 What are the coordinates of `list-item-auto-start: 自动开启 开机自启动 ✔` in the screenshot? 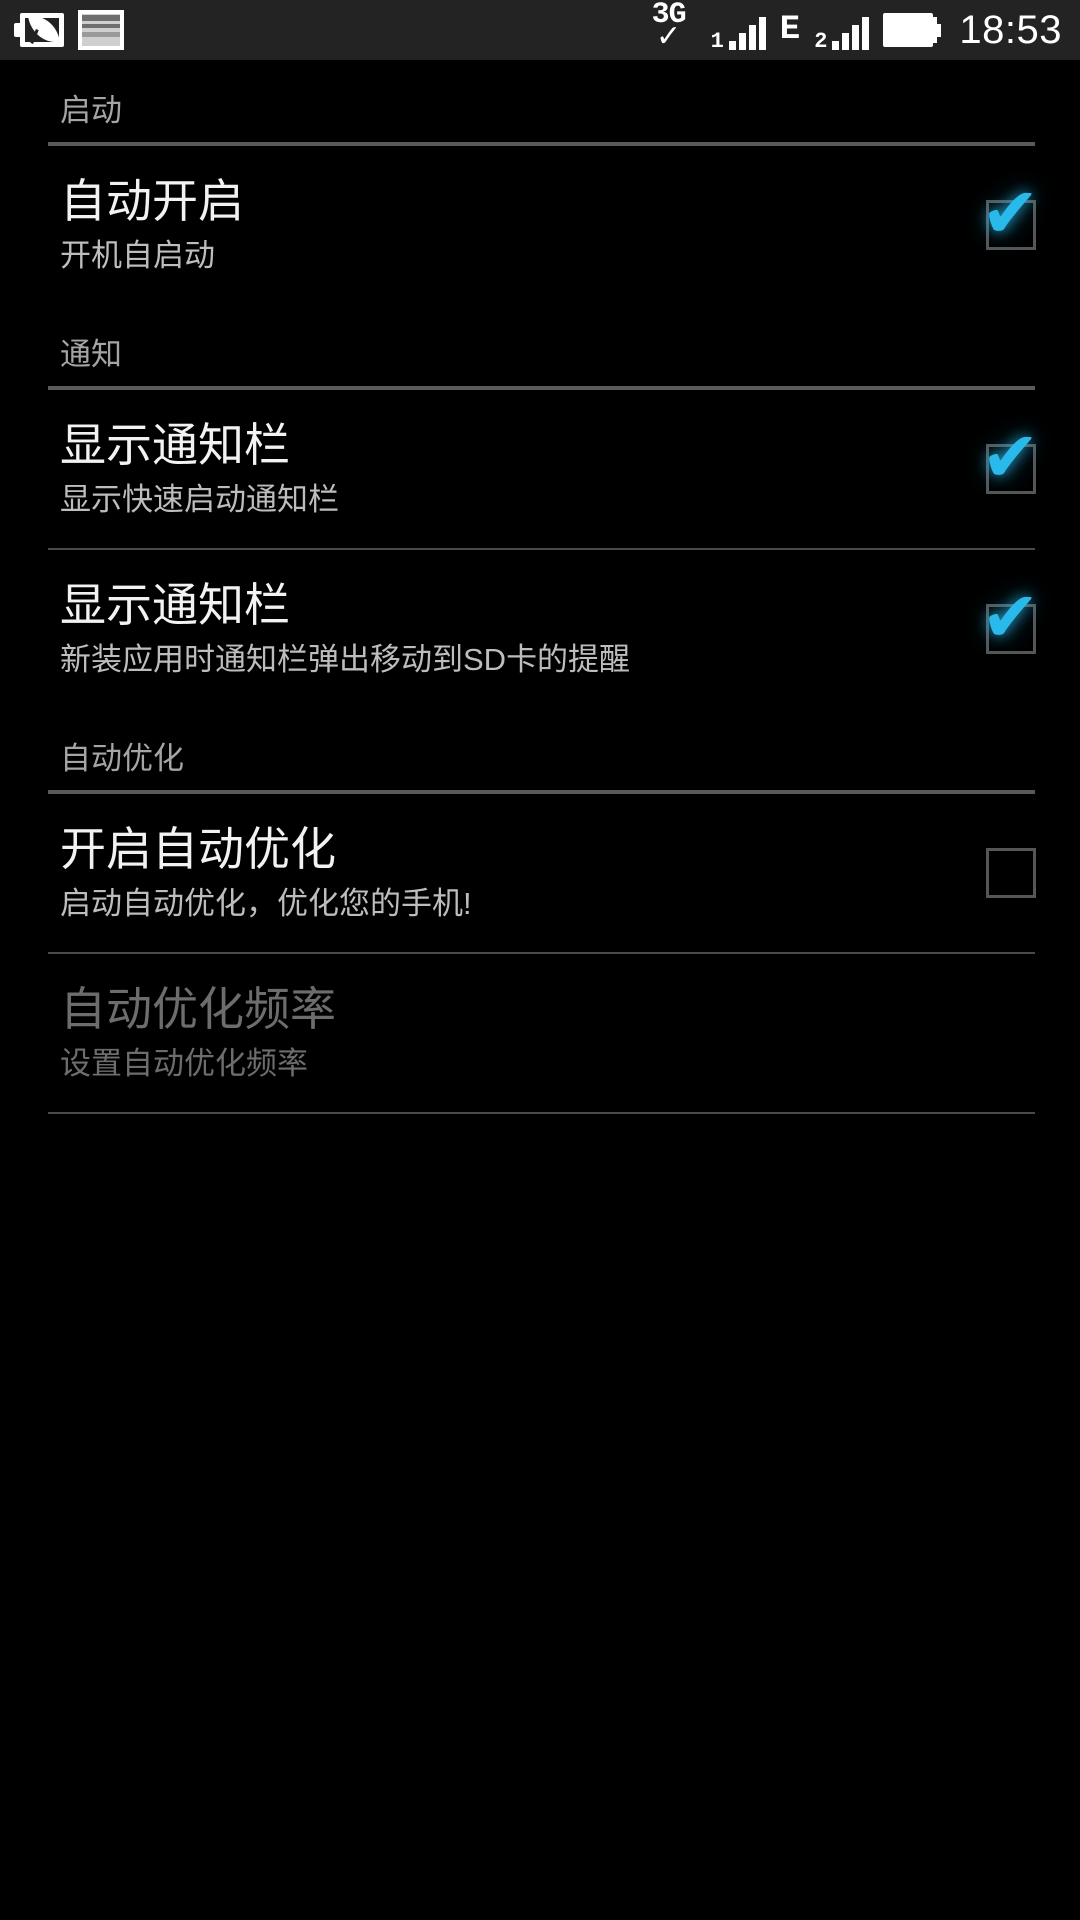 It's located at (540, 225).